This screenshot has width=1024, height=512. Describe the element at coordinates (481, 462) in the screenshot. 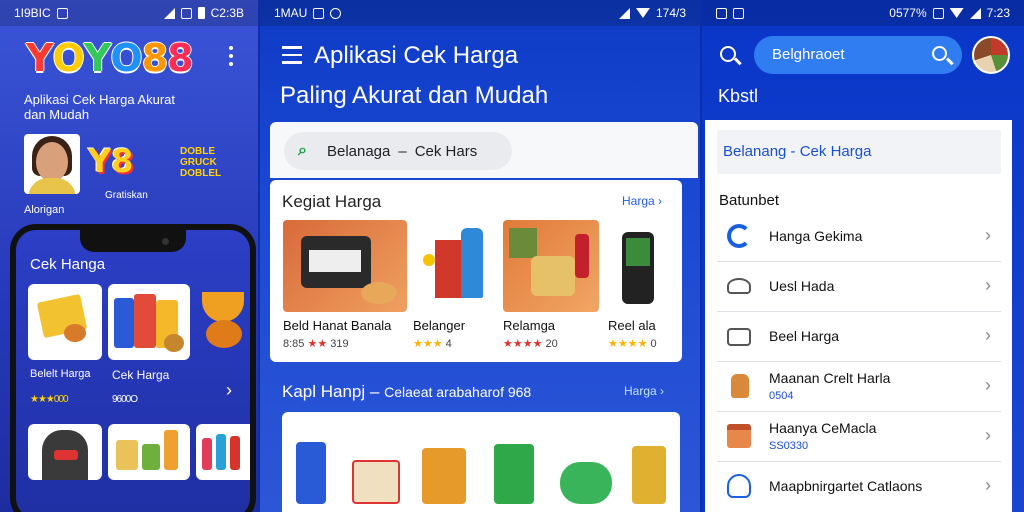

I see `bags-card` at that location.